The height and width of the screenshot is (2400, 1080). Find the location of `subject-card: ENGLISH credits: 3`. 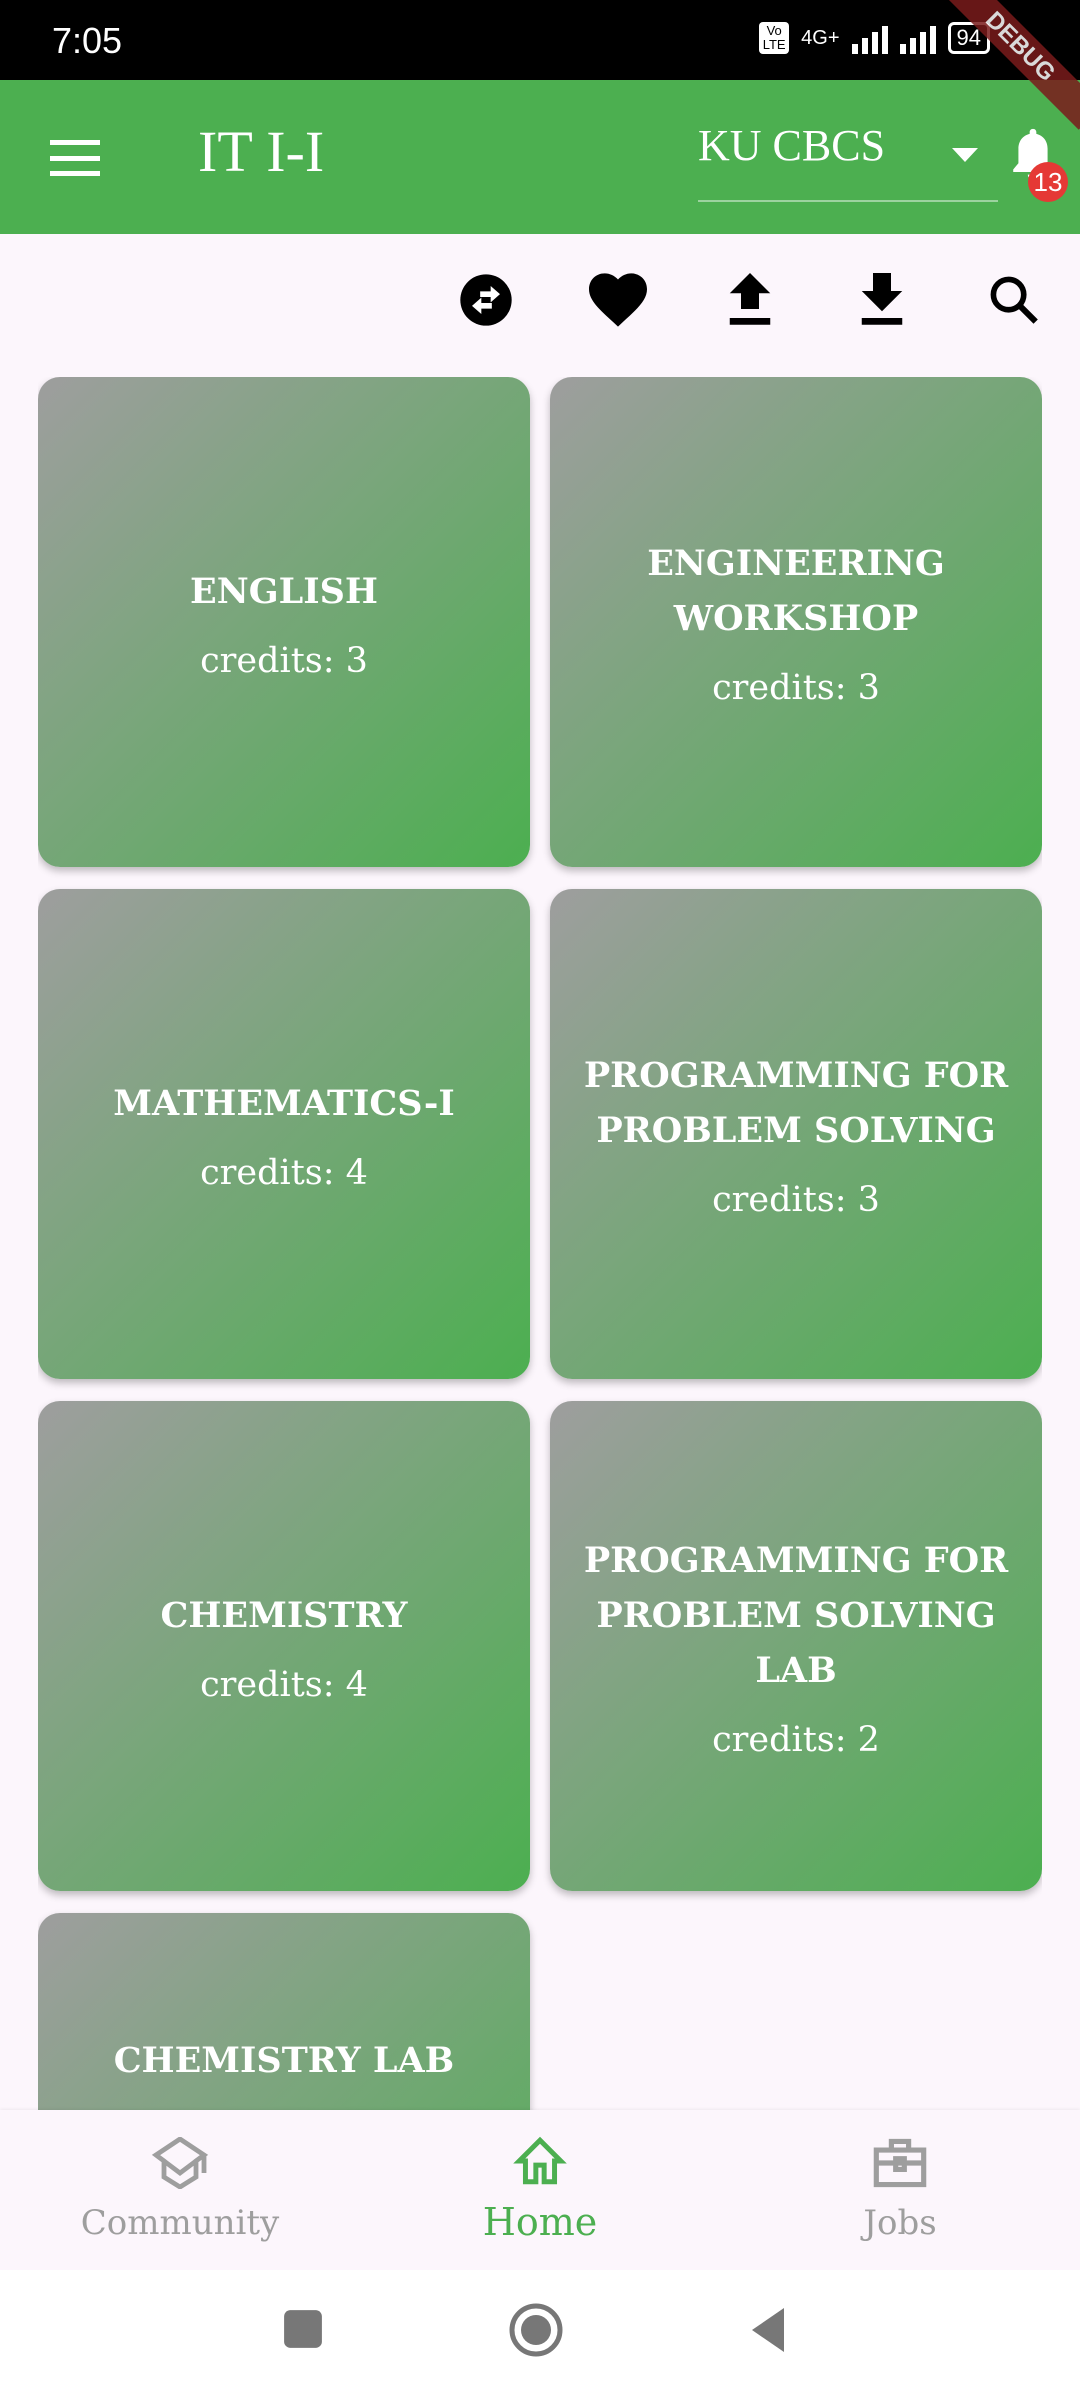

subject-card: ENGLISH credits: 3 is located at coordinates (284, 622).